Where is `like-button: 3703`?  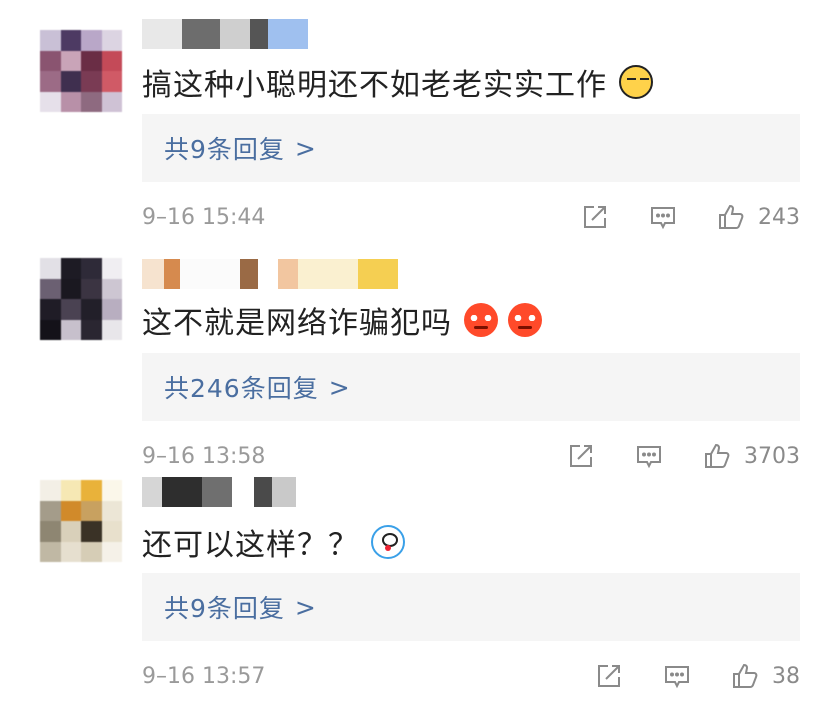
like-button: 3703 is located at coordinates (751, 456).